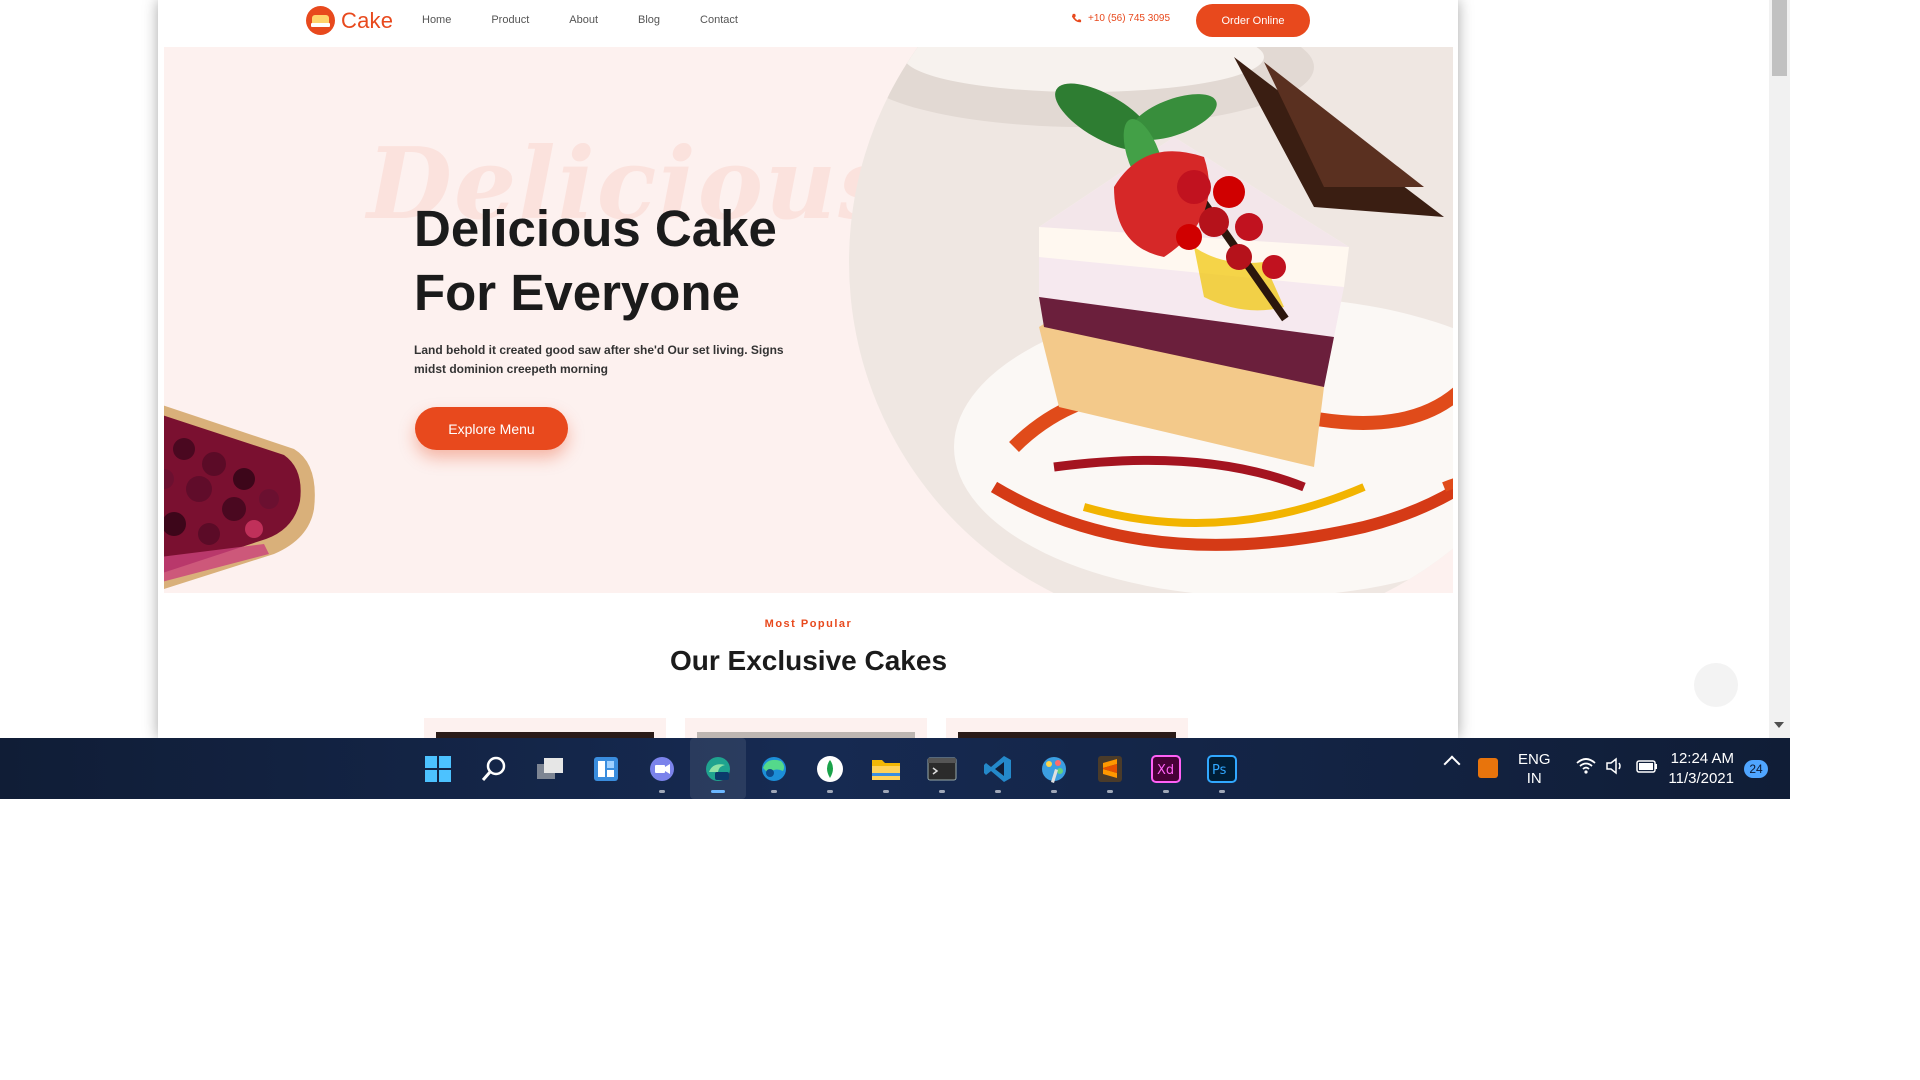 Image resolution: width=1920 pixels, height=1080 pixels. What do you see at coordinates (494, 768) in the screenshot?
I see `search-icon` at bounding box center [494, 768].